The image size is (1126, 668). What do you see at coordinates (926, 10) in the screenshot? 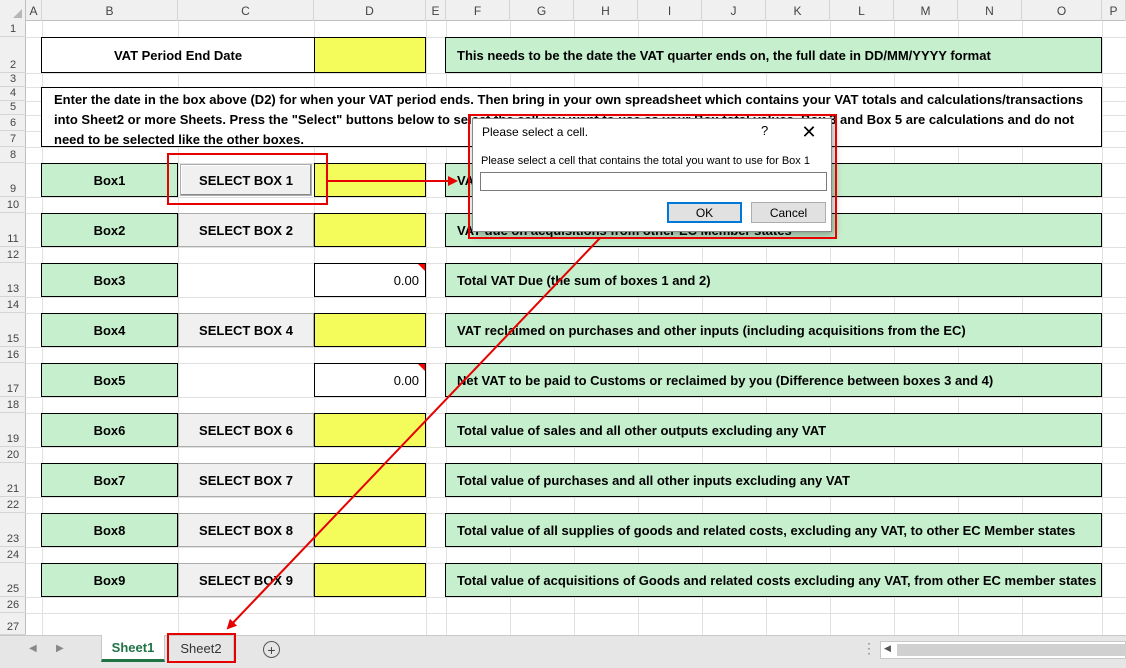
I see `column-header-m: M` at bounding box center [926, 10].